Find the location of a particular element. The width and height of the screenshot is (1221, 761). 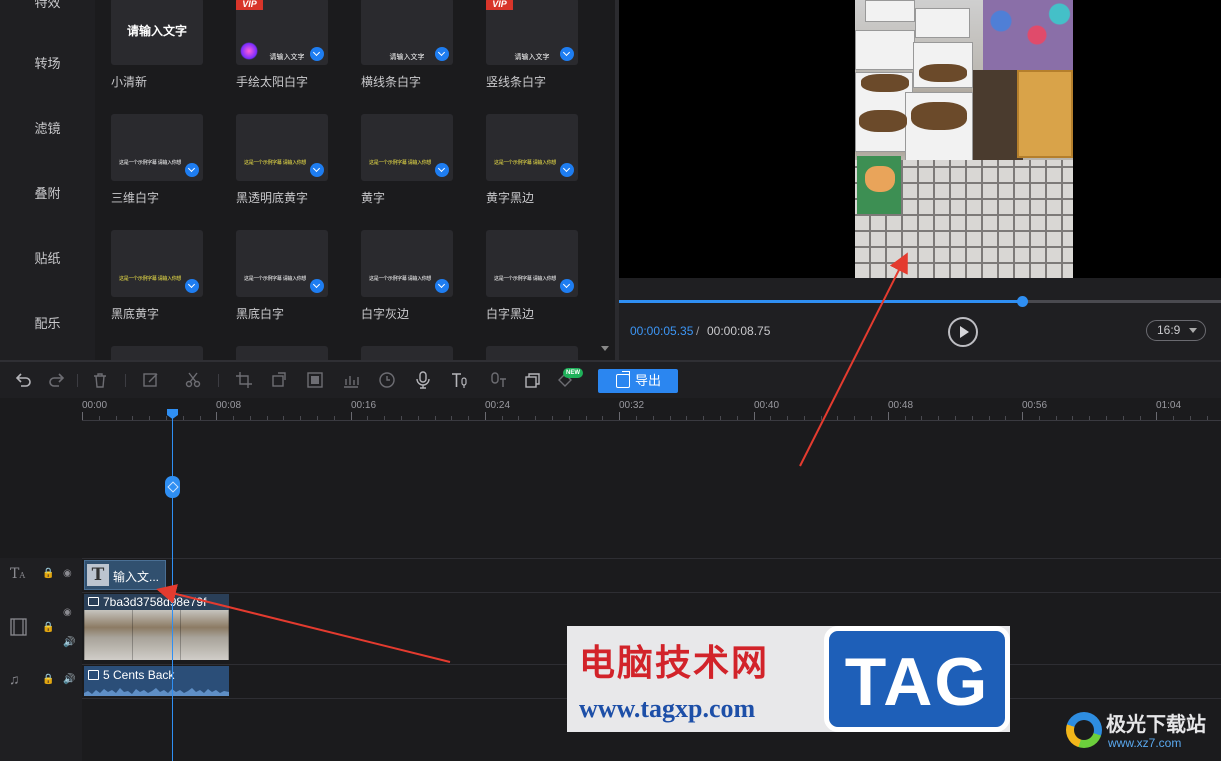

export-button: 导出 is located at coordinates (638, 381).